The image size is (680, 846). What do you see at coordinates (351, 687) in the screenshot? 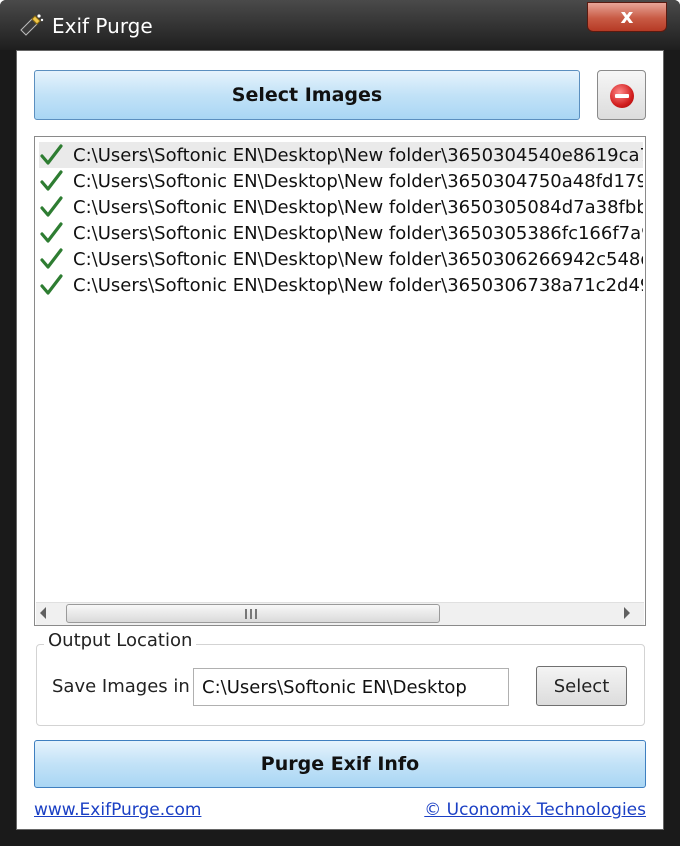
I see `save-path-field` at bounding box center [351, 687].